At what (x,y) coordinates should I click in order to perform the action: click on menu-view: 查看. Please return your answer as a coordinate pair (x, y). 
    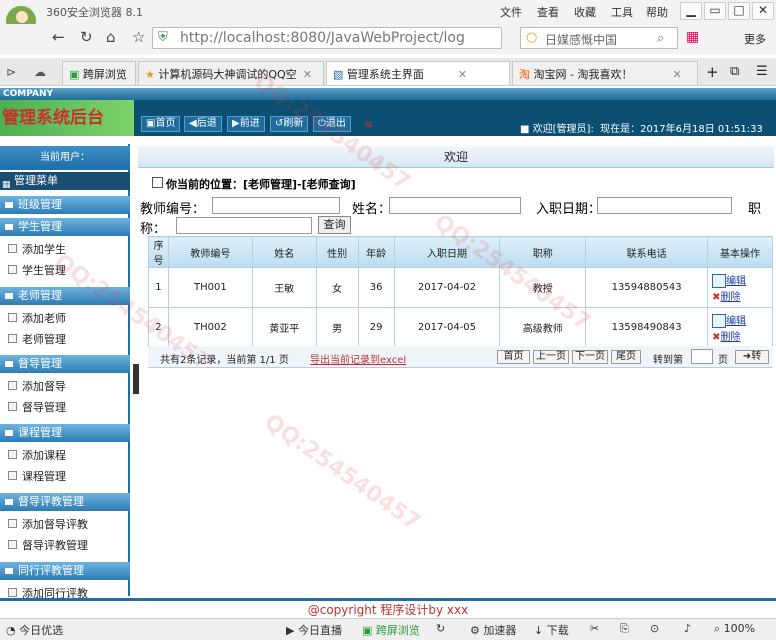
    Looking at the image, I should click on (548, 12).